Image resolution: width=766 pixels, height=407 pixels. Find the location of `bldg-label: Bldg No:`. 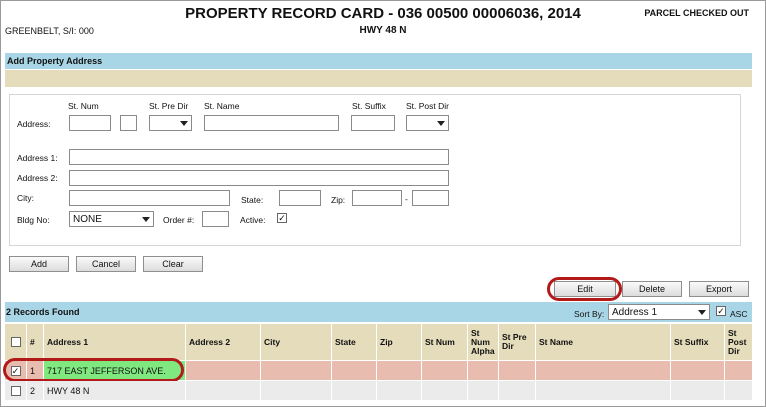

bldg-label: Bldg No: is located at coordinates (33, 220).